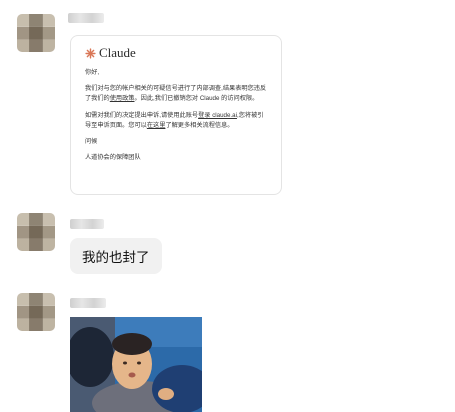  I want to click on chat-bubble: 我的也封了, so click(116, 256).